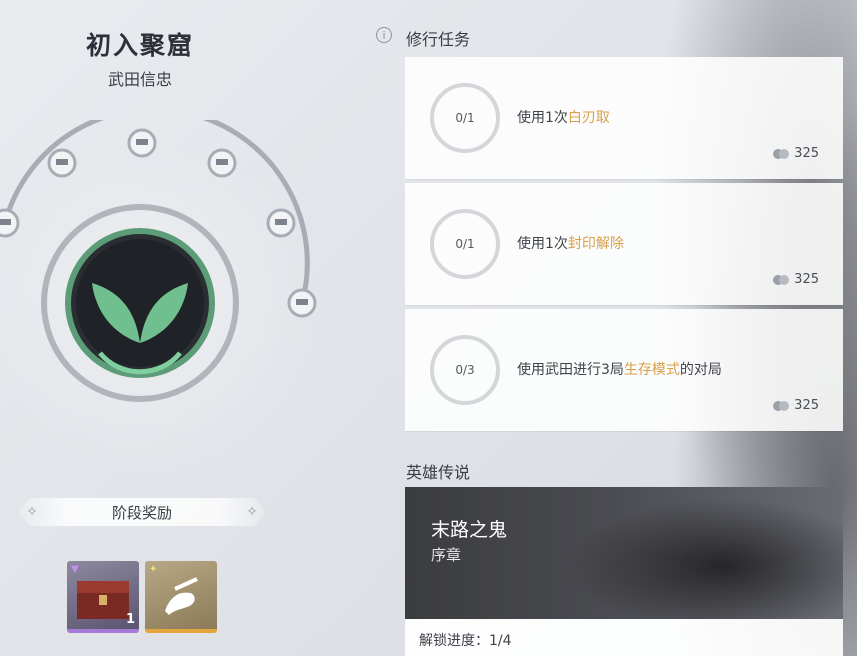 The height and width of the screenshot is (656, 857). What do you see at coordinates (103, 597) in the screenshot?
I see `reward-item-chest: ▼ 1` at bounding box center [103, 597].